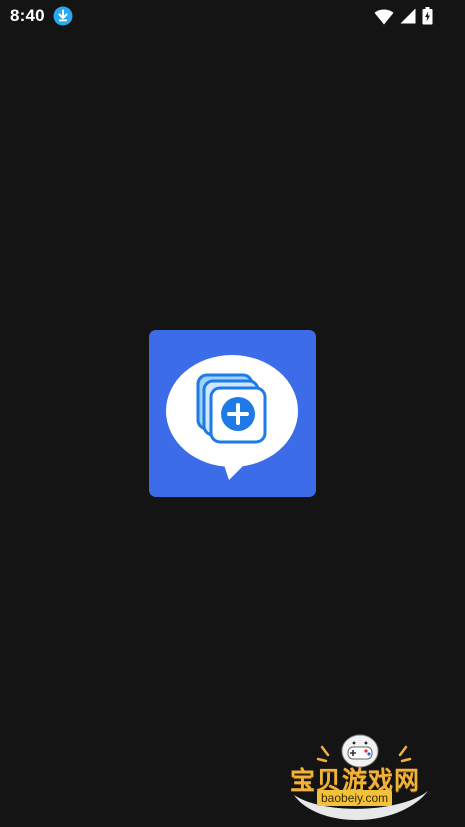 This screenshot has height=827, width=465. What do you see at coordinates (232, 16) in the screenshot?
I see `status-bar: 8:40` at bounding box center [232, 16].